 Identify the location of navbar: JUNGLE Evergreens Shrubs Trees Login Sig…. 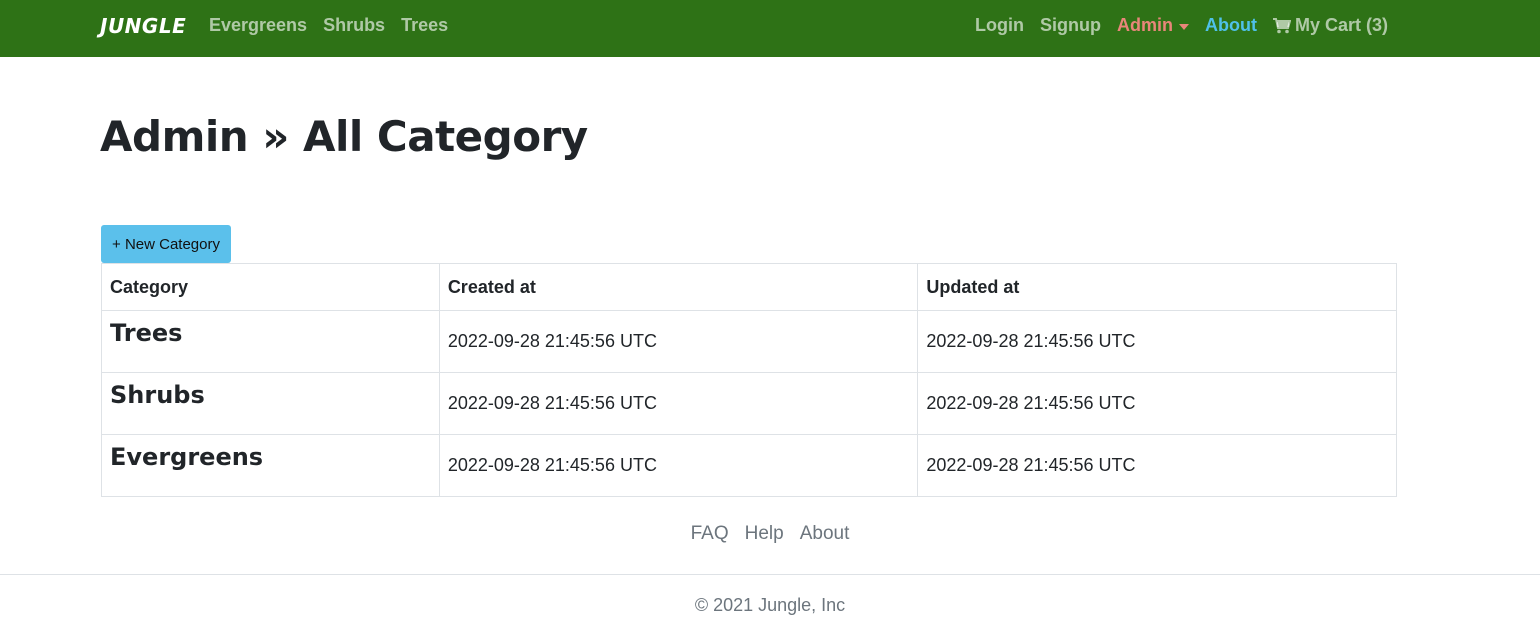
(770, 28).